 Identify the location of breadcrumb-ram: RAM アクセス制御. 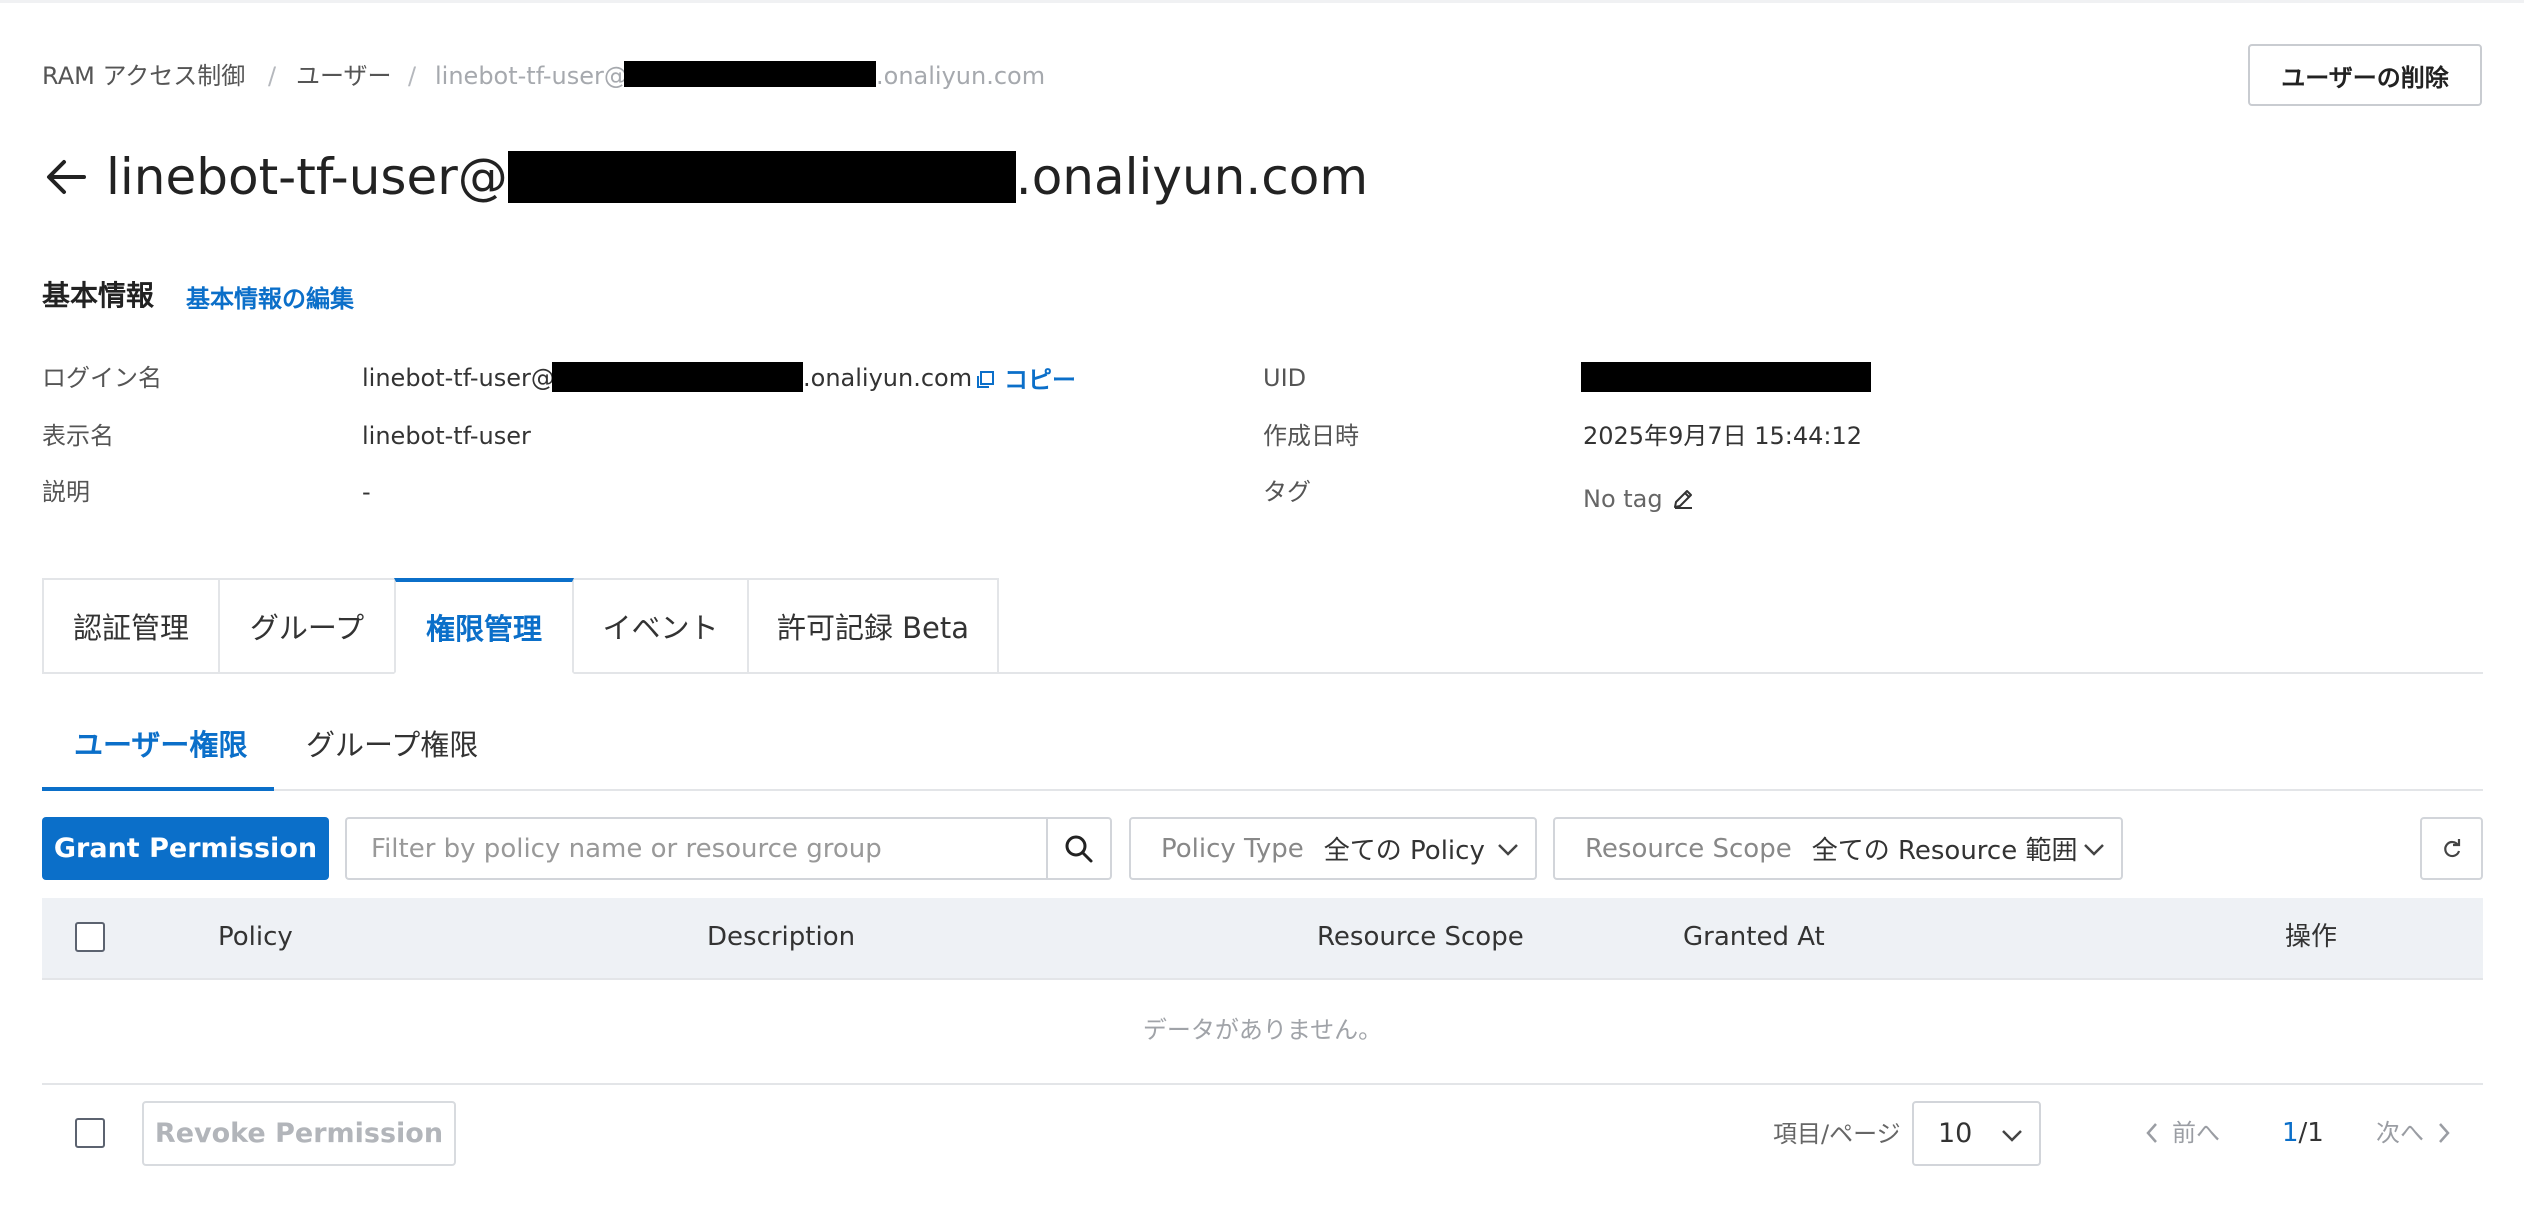
(143, 76).